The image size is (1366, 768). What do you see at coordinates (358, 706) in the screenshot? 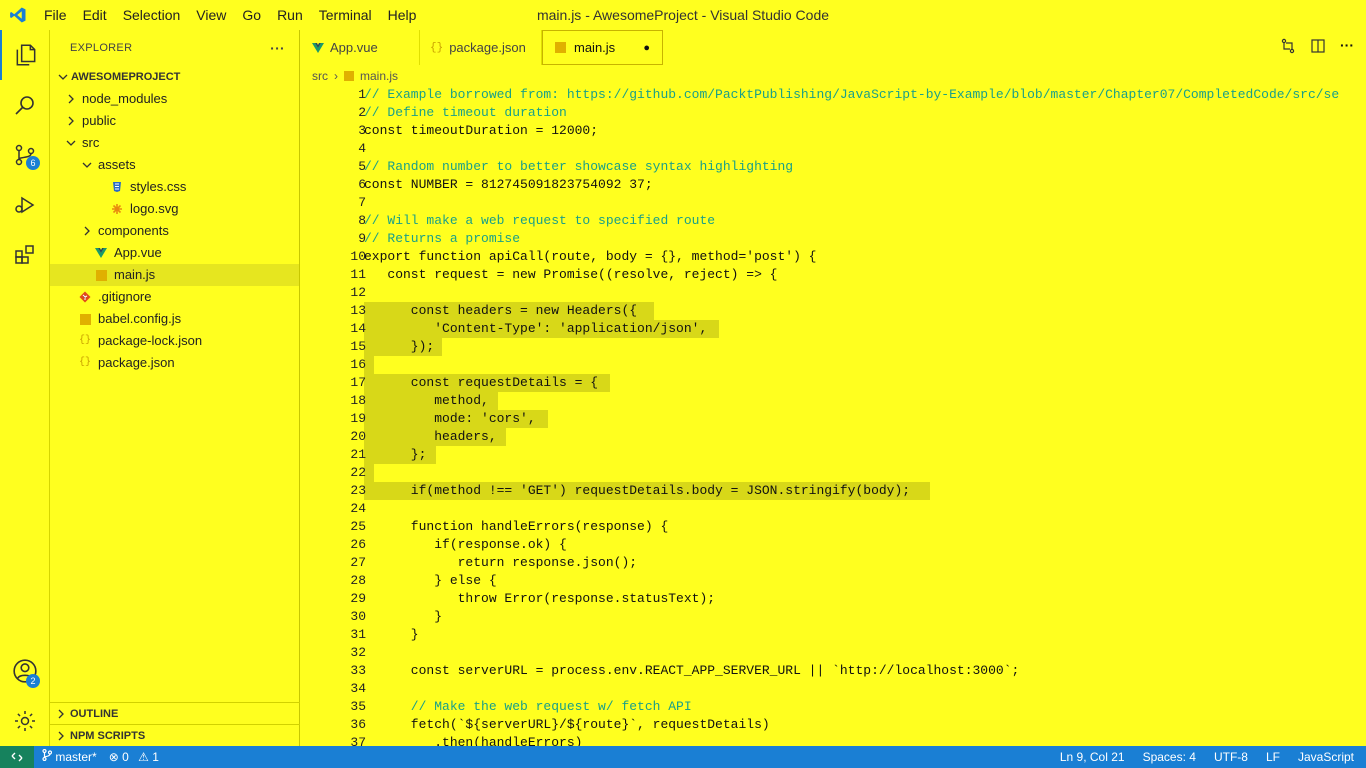
I see `line-number: 35` at bounding box center [358, 706].